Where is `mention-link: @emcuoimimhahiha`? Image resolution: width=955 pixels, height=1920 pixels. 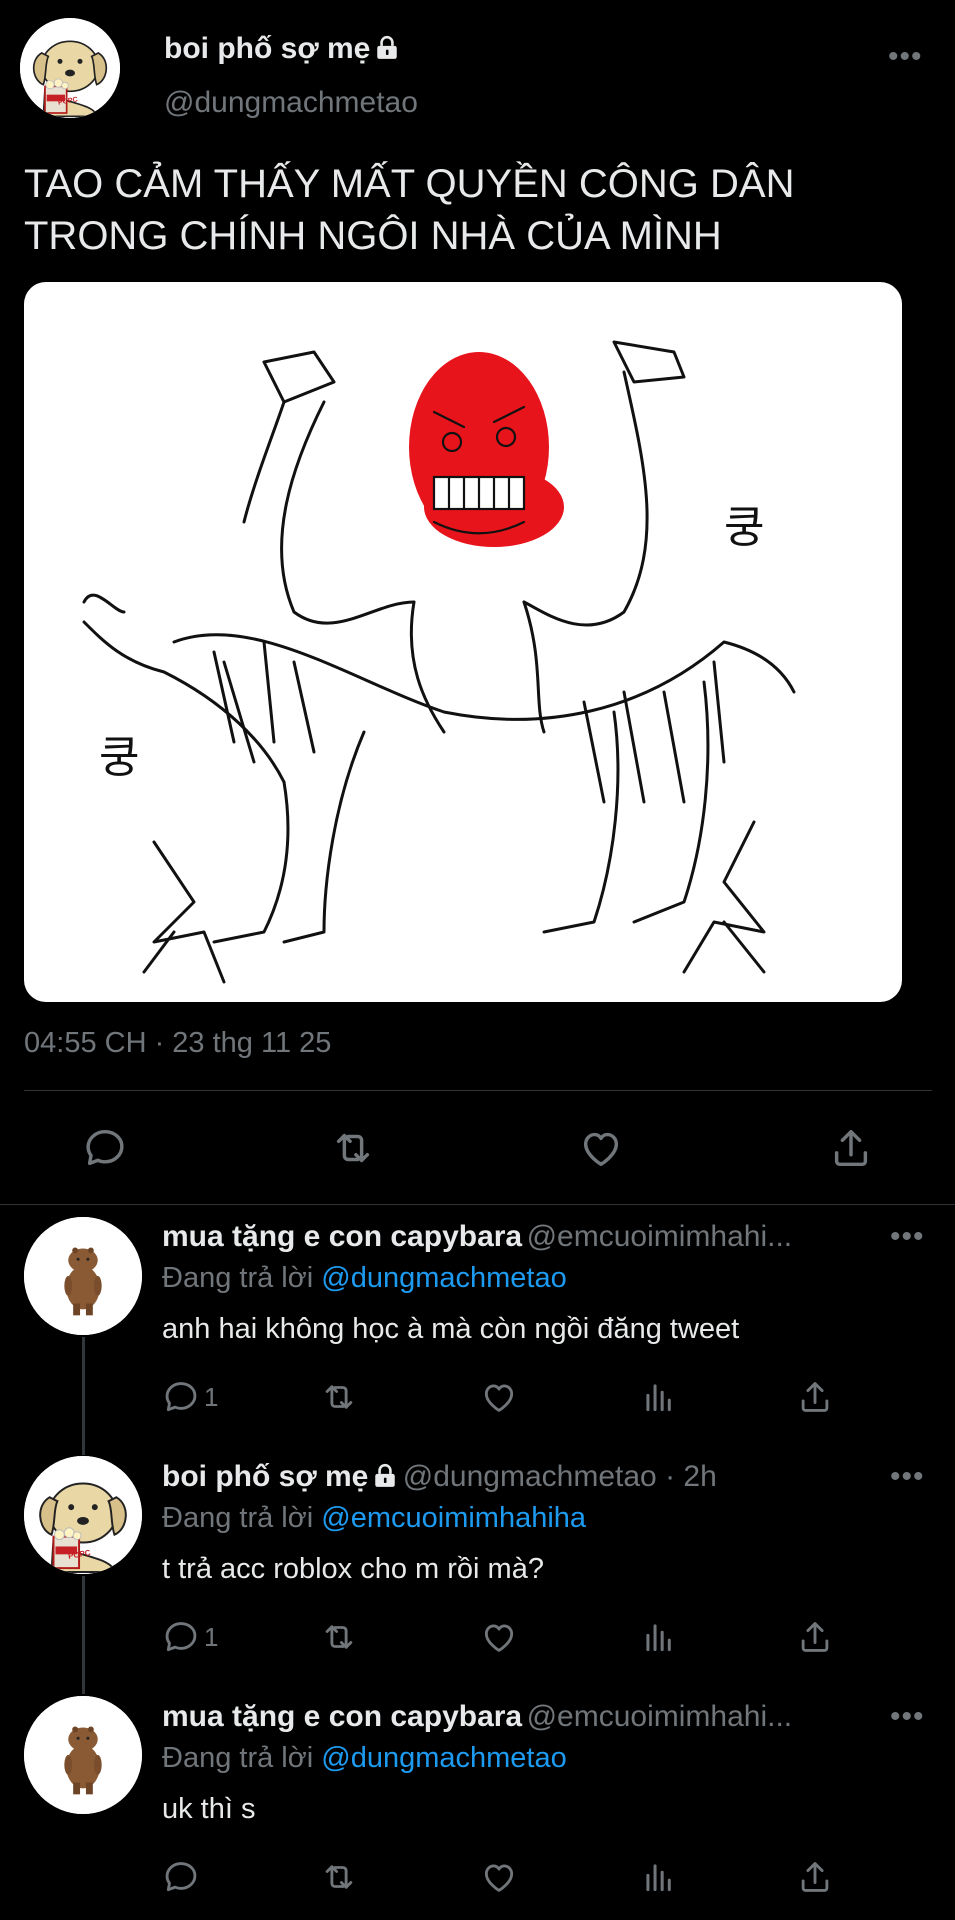 mention-link: @emcuoimimhahiha is located at coordinates (453, 1518).